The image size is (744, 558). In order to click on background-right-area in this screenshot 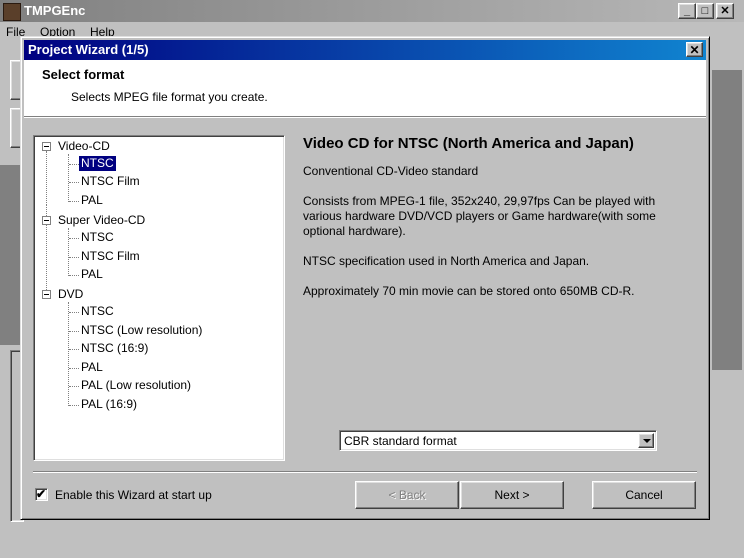, I will do `click(727, 220)`.